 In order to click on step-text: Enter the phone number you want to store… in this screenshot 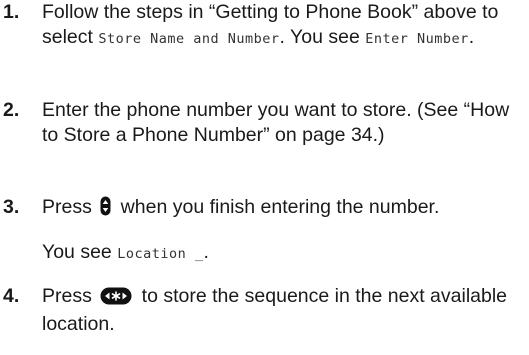, I will do `click(276, 122)`.